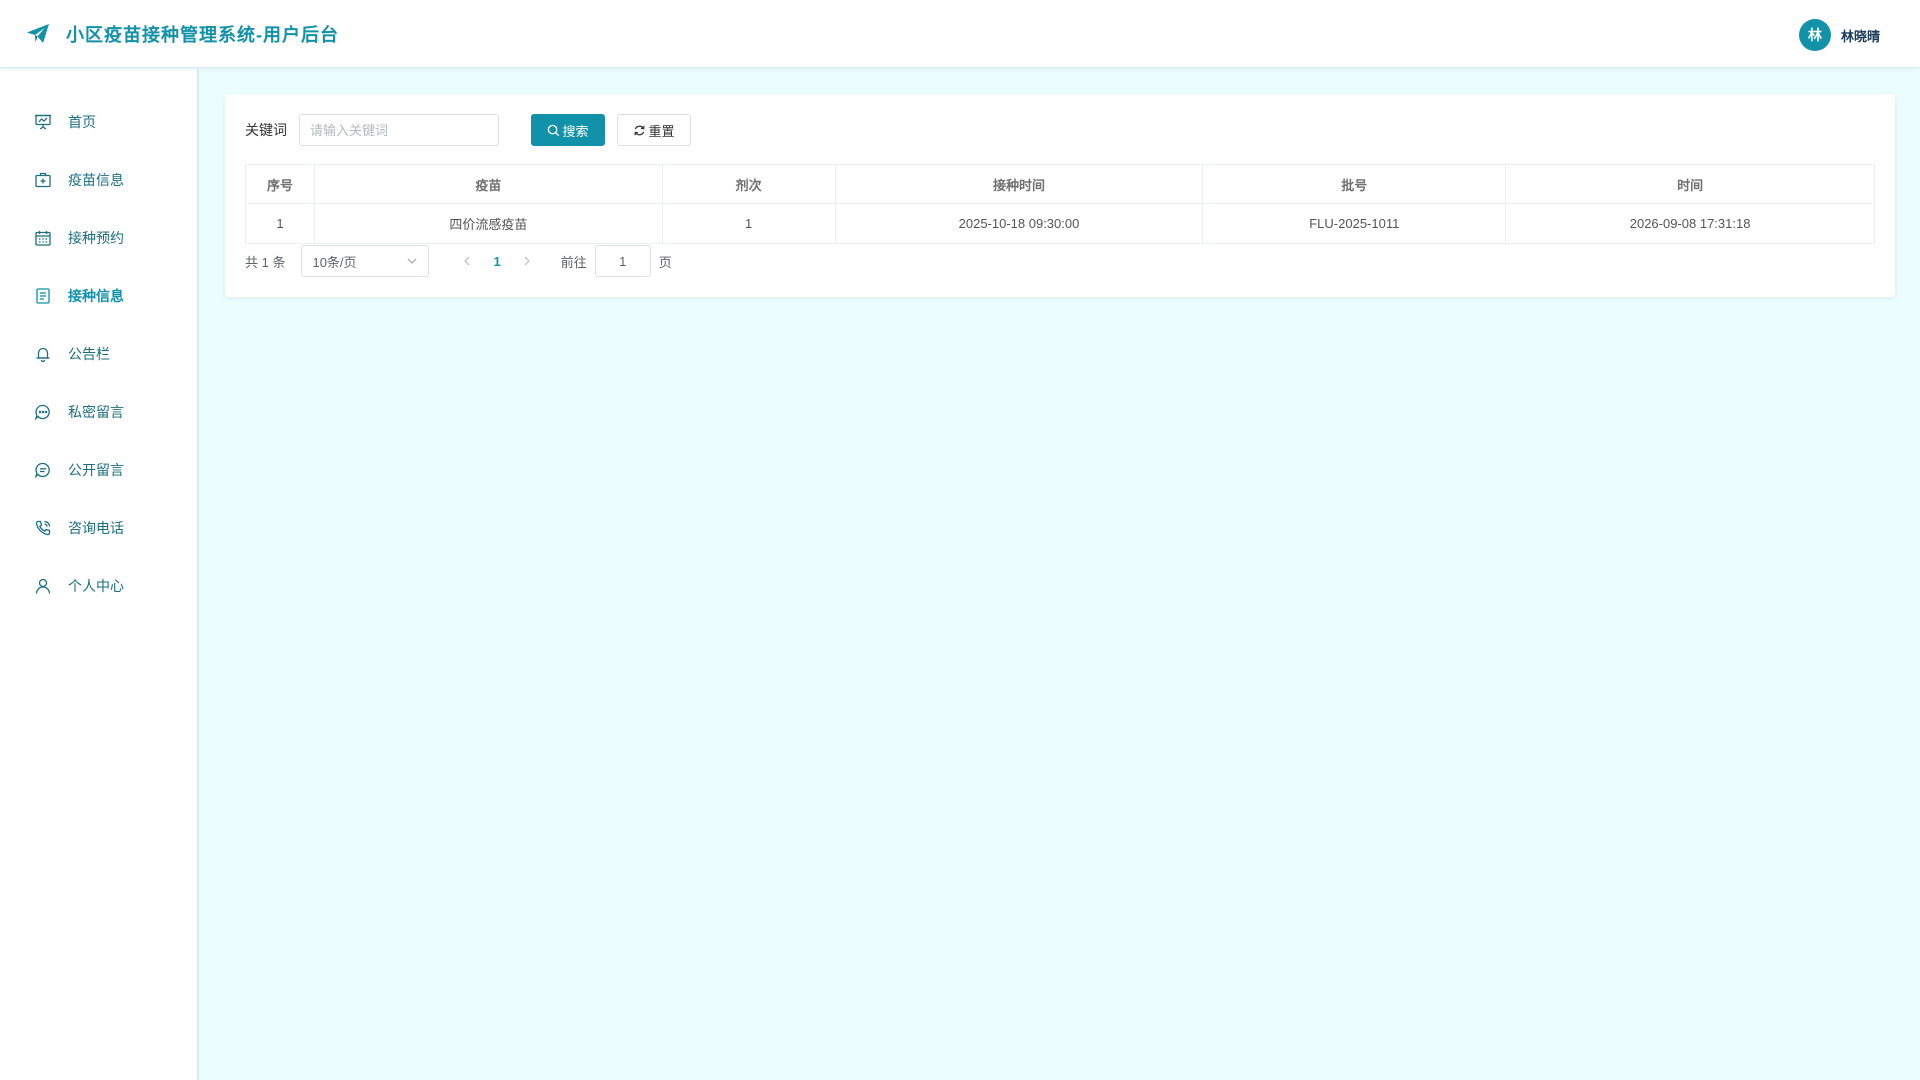 The image size is (1920, 1080). I want to click on sidebar-item-notice: 公告栏, so click(98, 354).